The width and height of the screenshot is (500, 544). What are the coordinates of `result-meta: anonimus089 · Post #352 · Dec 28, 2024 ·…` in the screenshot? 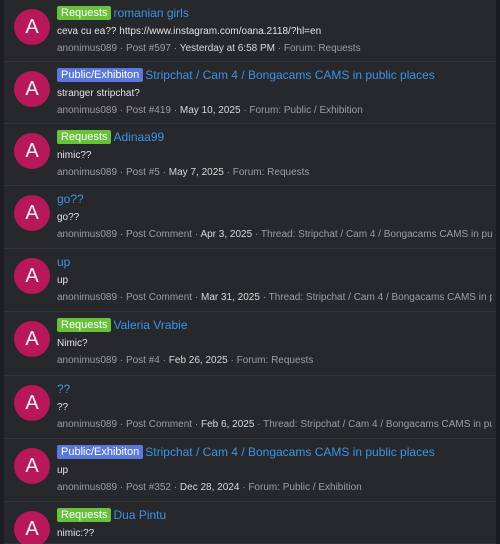 It's located at (274, 488).